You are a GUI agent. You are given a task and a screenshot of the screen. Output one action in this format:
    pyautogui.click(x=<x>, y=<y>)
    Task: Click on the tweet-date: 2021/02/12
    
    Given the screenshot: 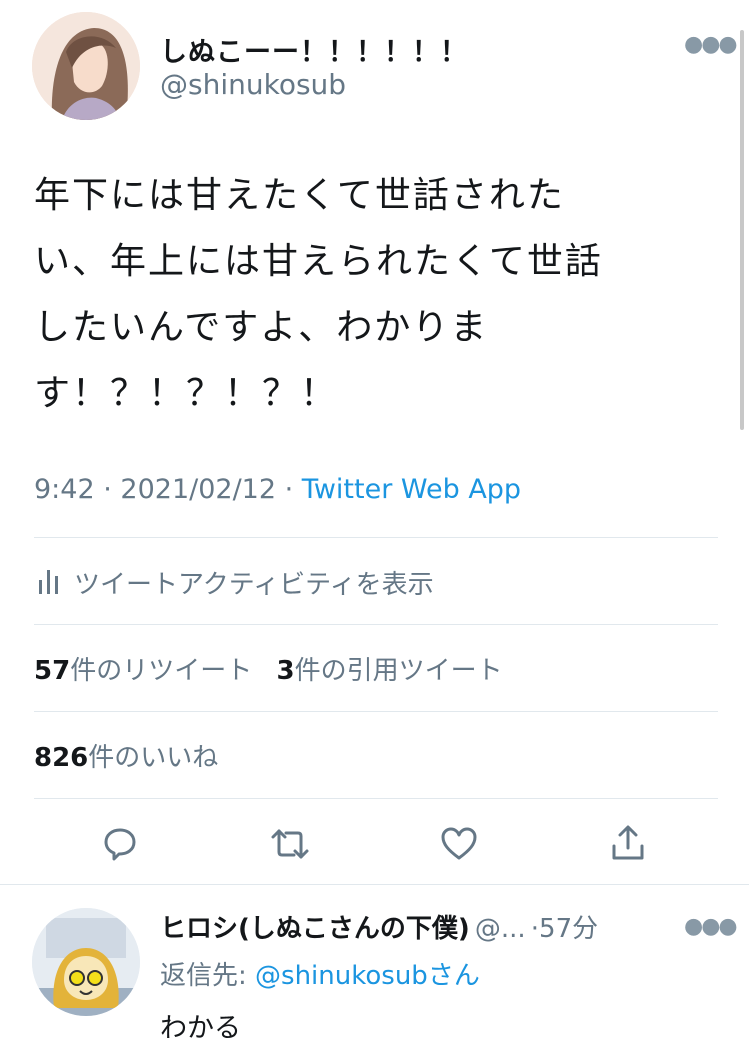 What is the action you would take?
    pyautogui.click(x=198, y=489)
    